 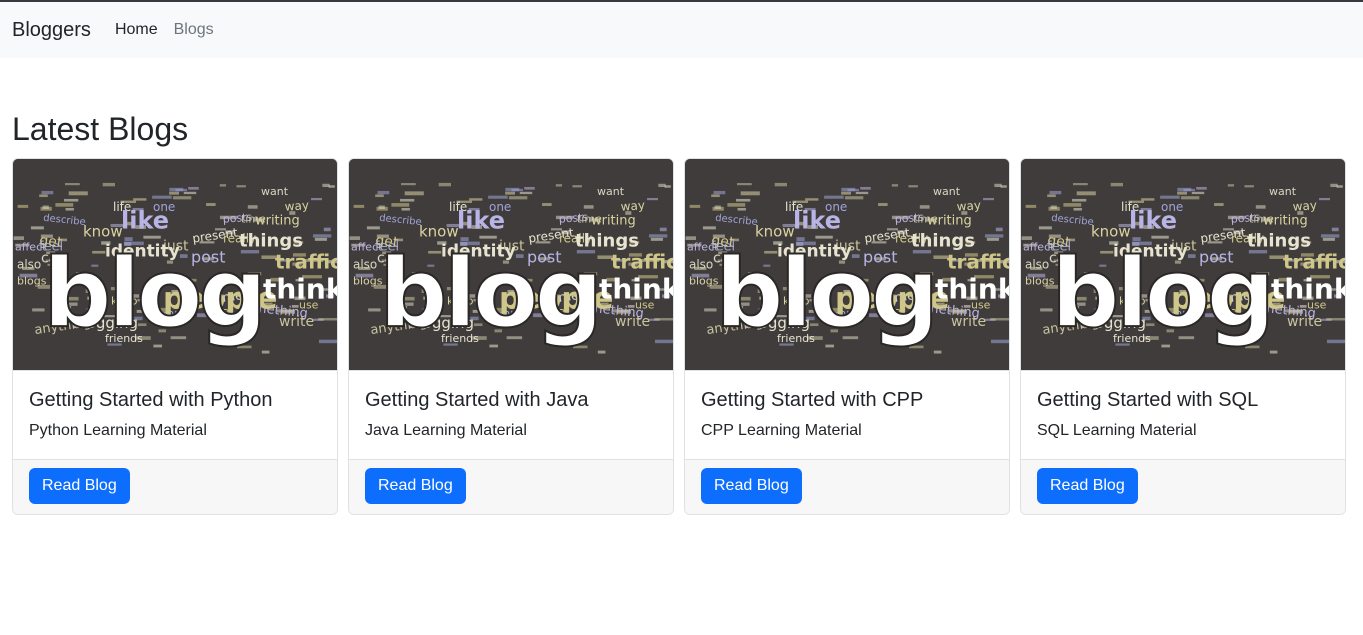 I want to click on blog-card-text: Python Learning Material, so click(x=118, y=431).